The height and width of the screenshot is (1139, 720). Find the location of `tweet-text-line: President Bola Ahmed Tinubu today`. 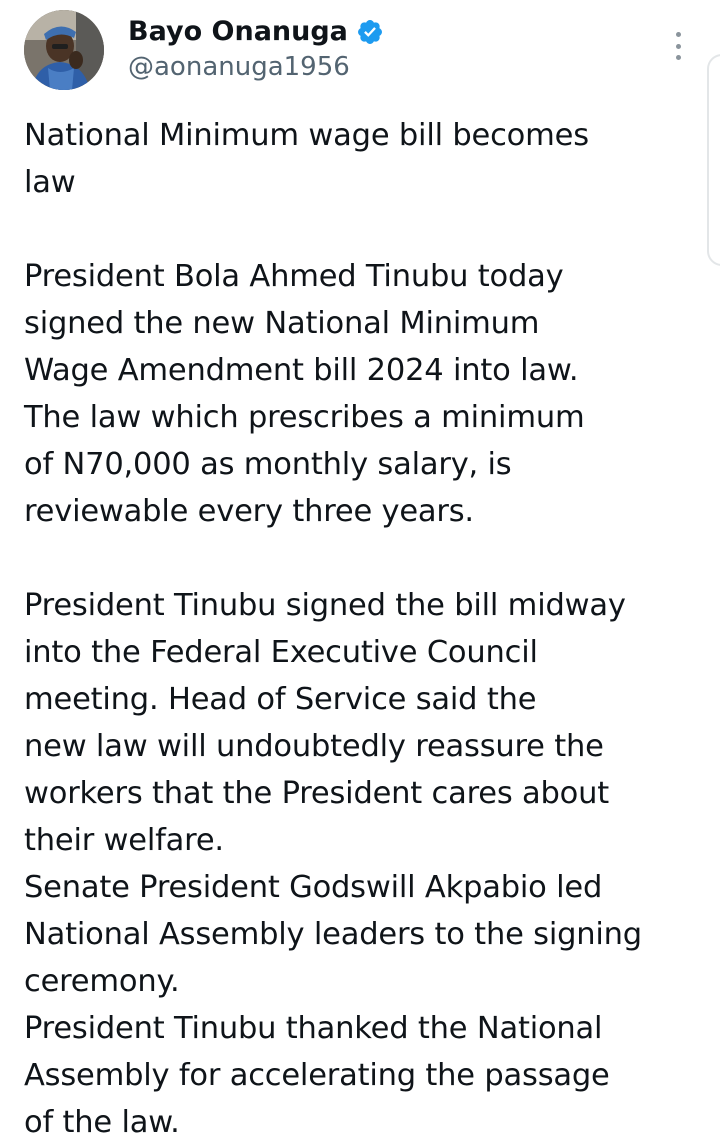

tweet-text-line: President Bola Ahmed Tinubu today is located at coordinates (294, 276).